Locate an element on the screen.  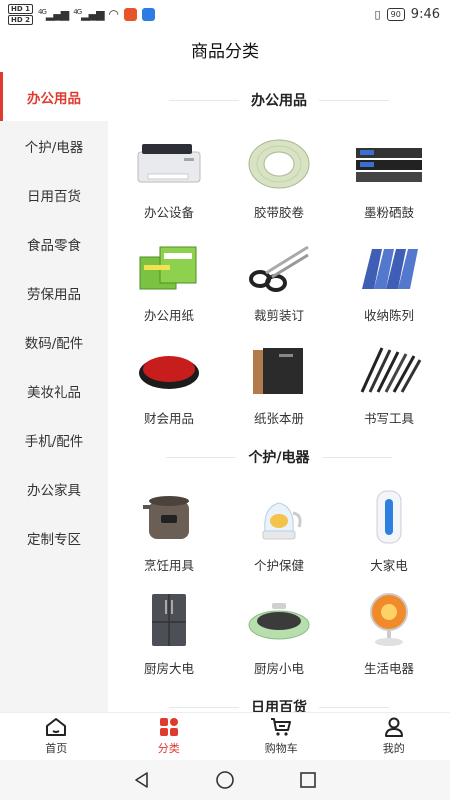
subcategory-item: 书写工具 is located at coordinates (389, 384).